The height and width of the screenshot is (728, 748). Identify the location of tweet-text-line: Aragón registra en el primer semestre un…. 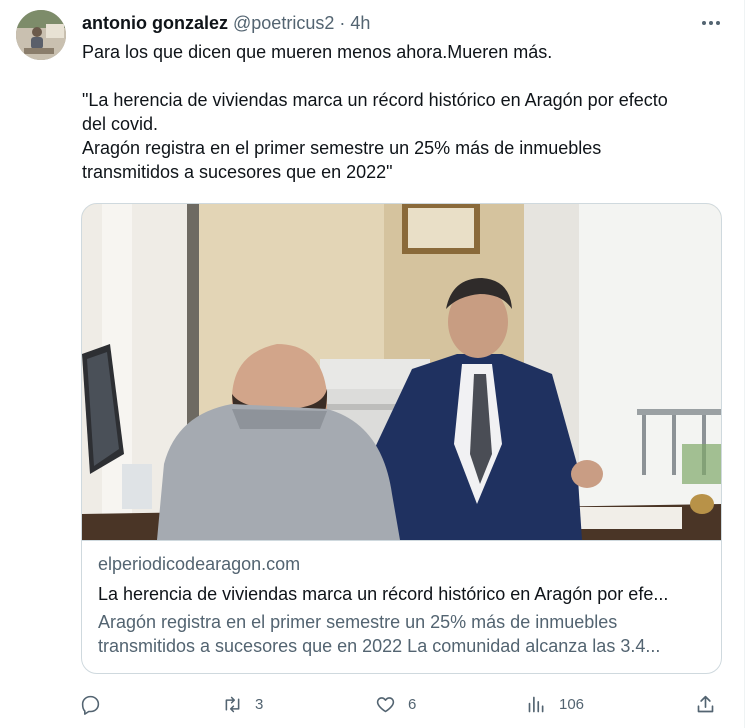
(342, 148).